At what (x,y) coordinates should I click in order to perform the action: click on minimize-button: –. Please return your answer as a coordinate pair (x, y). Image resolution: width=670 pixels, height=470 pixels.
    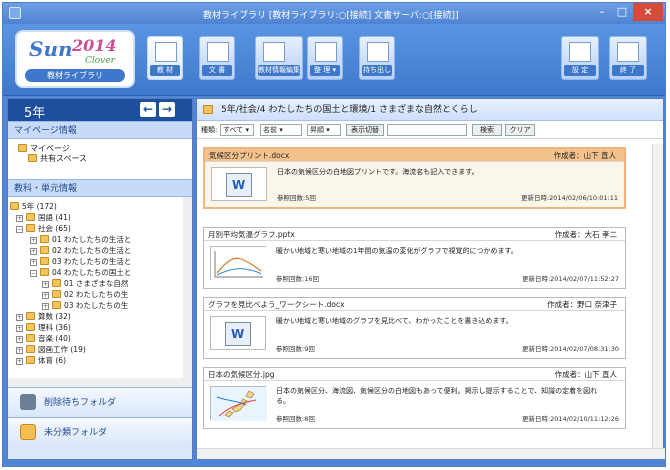
    Looking at the image, I should click on (602, 12).